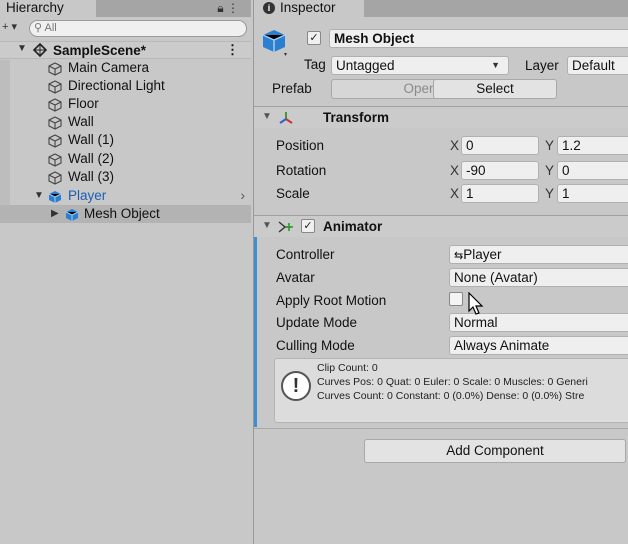 The height and width of the screenshot is (544, 628). What do you see at coordinates (441, 8) in the screenshot?
I see `inspector-tabbar: i Inspector` at bounding box center [441, 8].